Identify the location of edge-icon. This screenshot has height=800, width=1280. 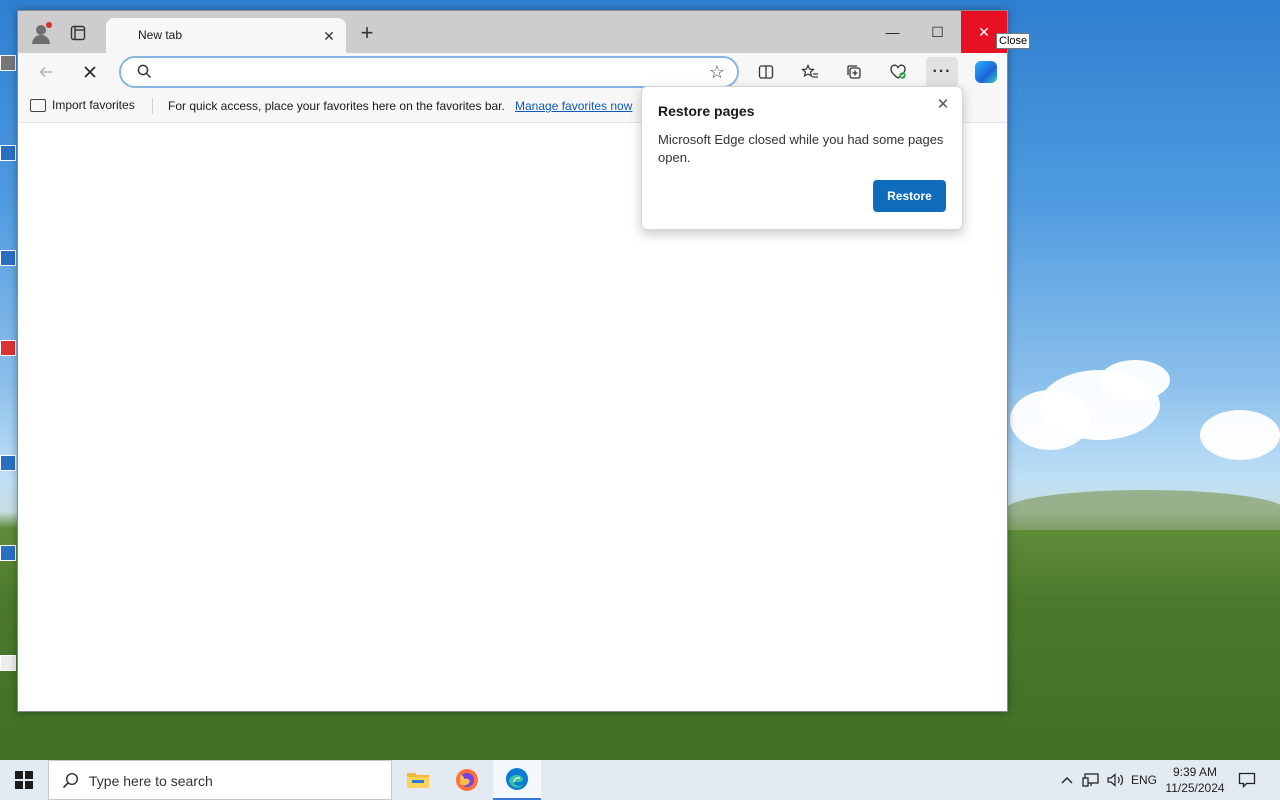
(517, 780).